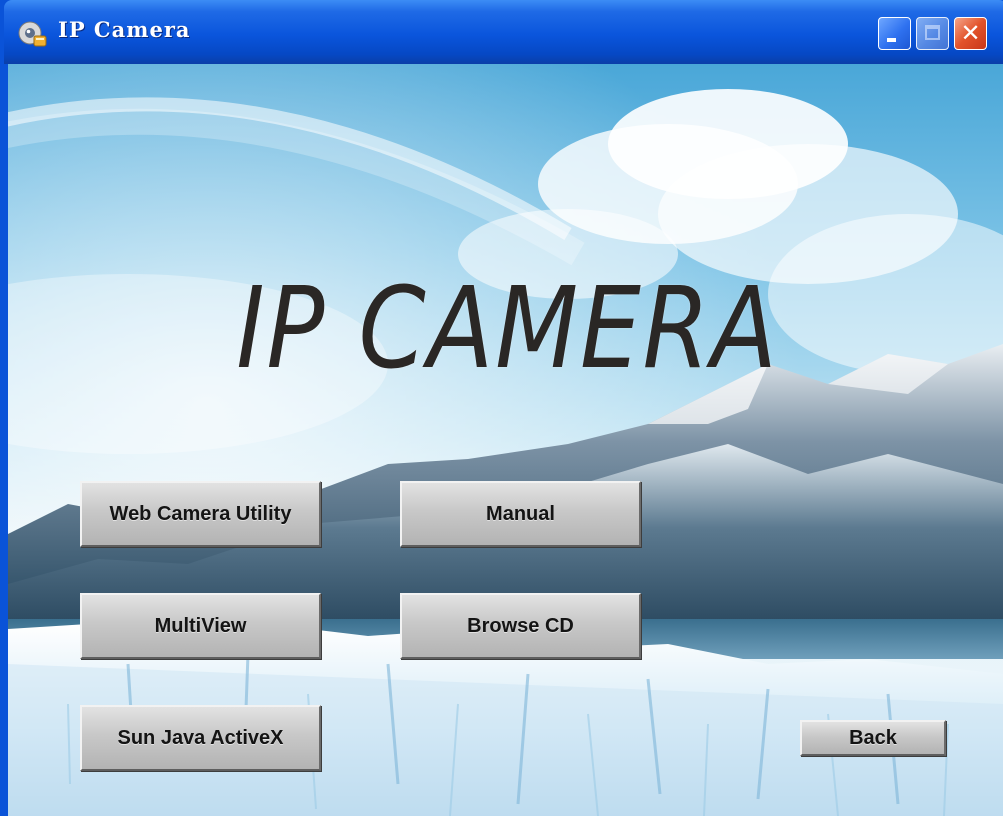 The height and width of the screenshot is (816, 1003). What do you see at coordinates (503, 32) in the screenshot?
I see `title-bar: IP Camera ✕` at bounding box center [503, 32].